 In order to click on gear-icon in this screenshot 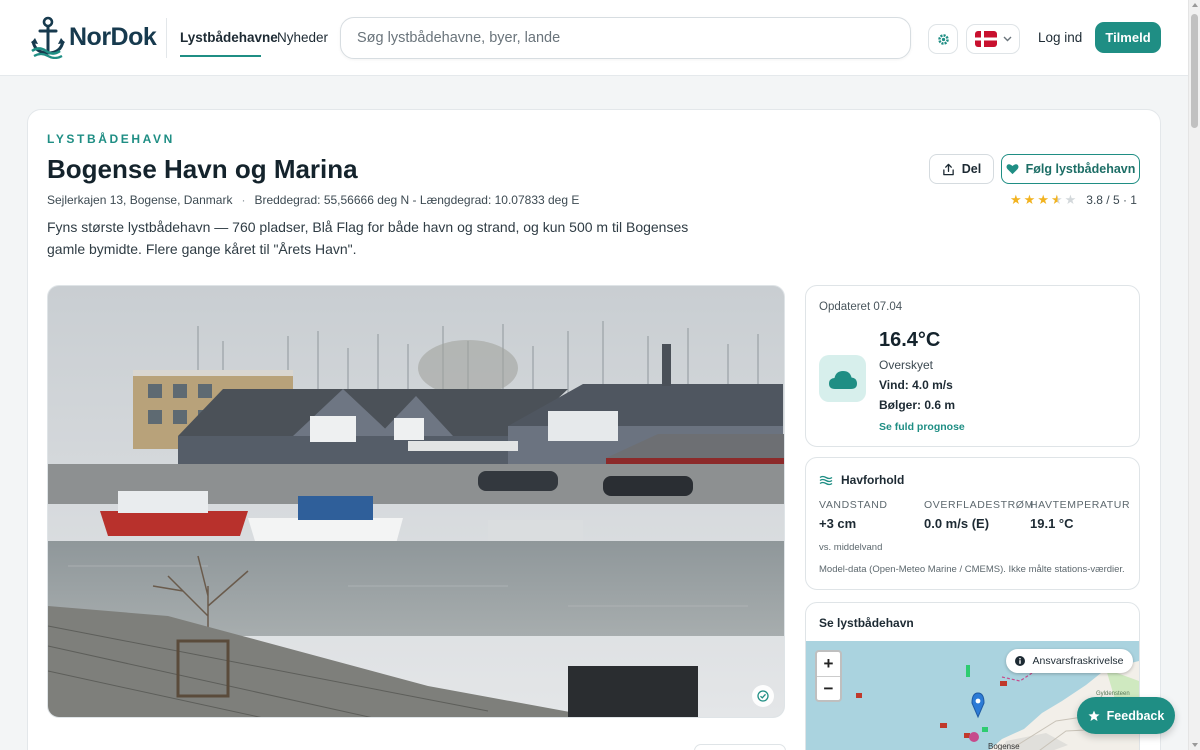, I will do `click(943, 39)`.